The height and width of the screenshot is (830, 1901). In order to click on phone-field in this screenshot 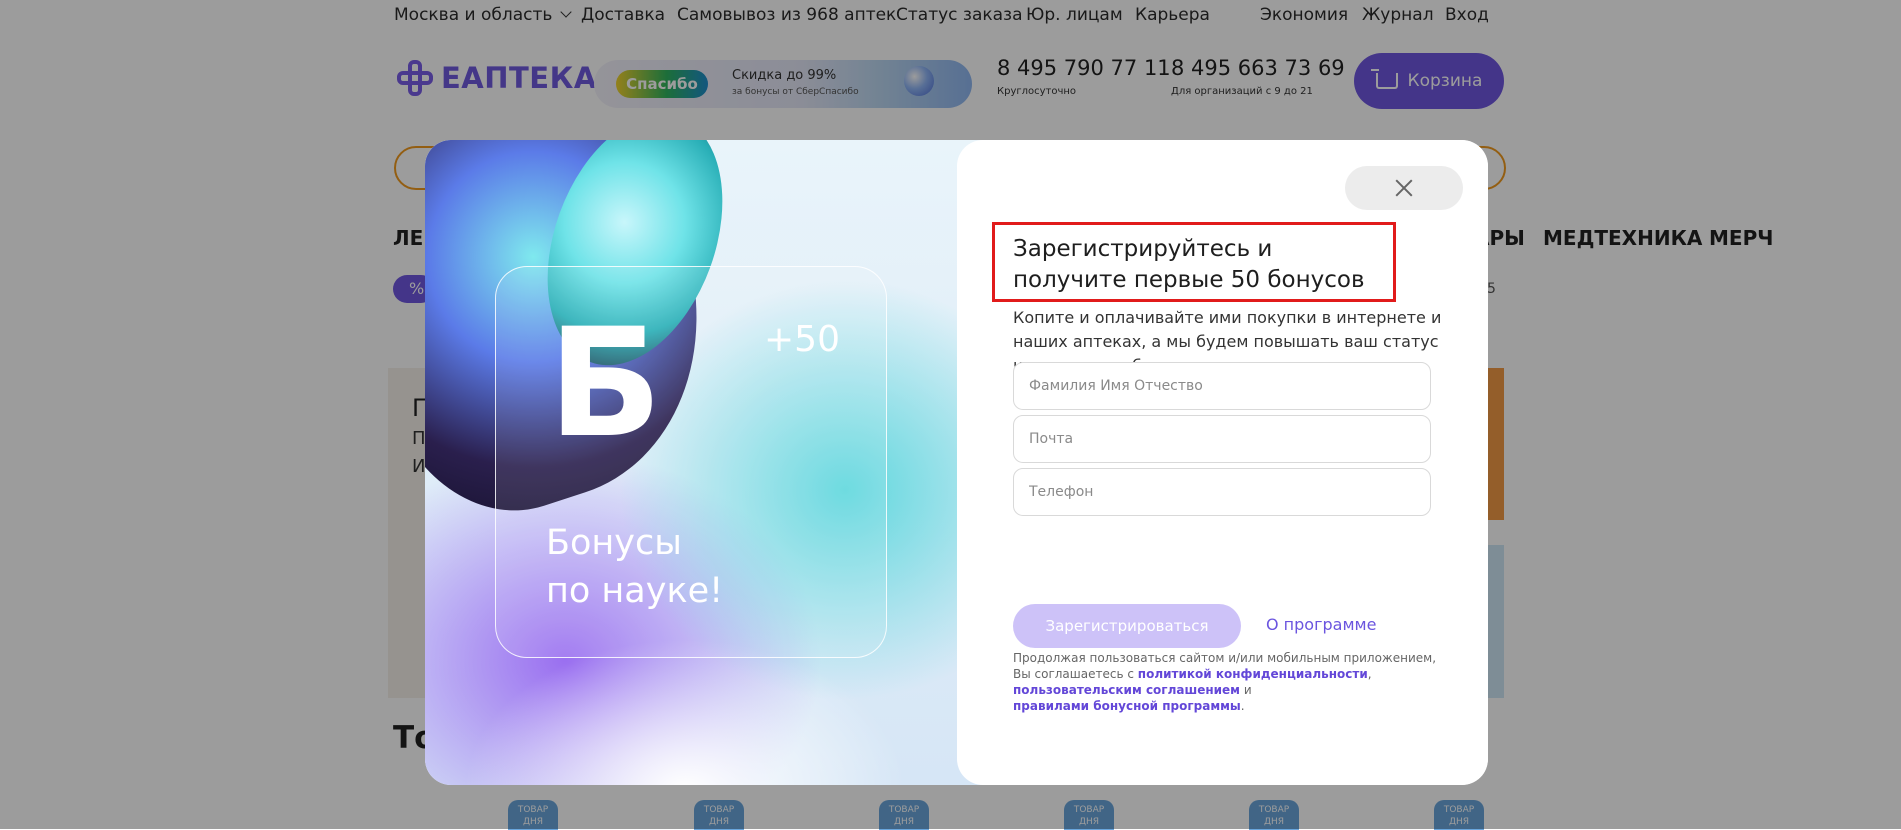, I will do `click(1222, 492)`.